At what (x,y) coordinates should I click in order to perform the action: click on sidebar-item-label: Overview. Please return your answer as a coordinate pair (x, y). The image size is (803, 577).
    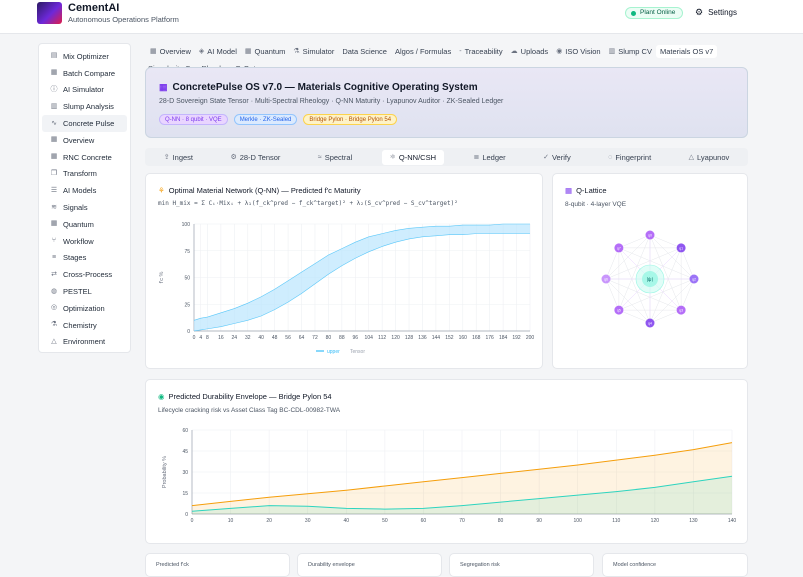
    Looking at the image, I should click on (79, 140).